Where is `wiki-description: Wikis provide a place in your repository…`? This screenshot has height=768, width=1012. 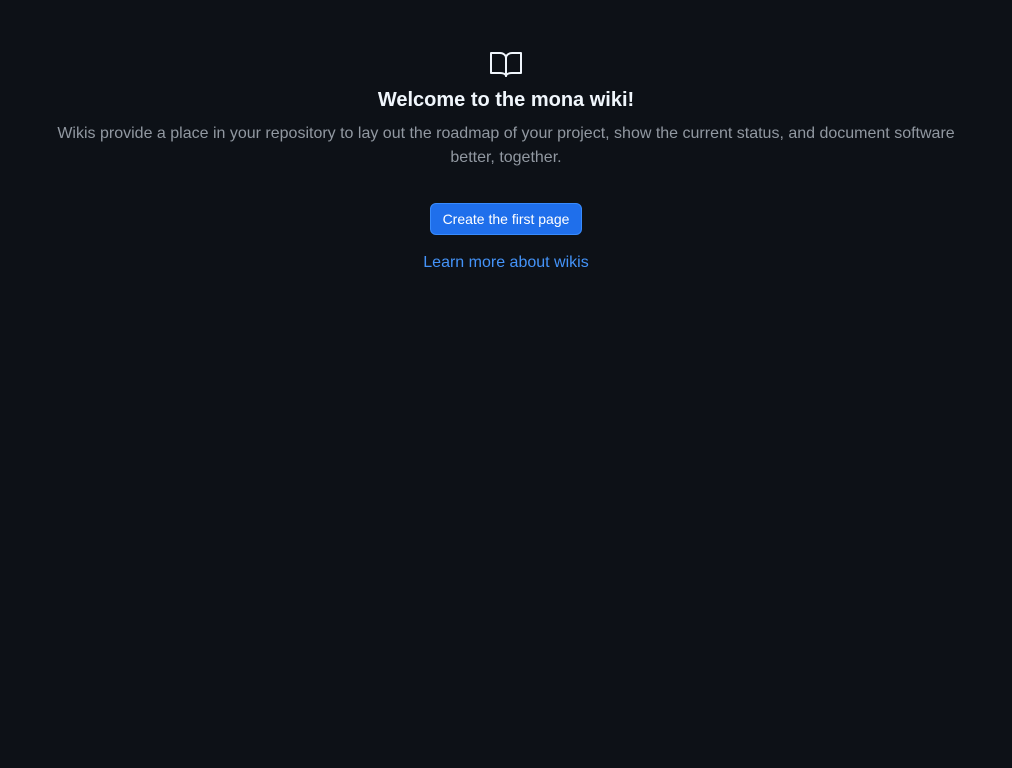 wiki-description: Wikis provide a place in your repository… is located at coordinates (506, 145).